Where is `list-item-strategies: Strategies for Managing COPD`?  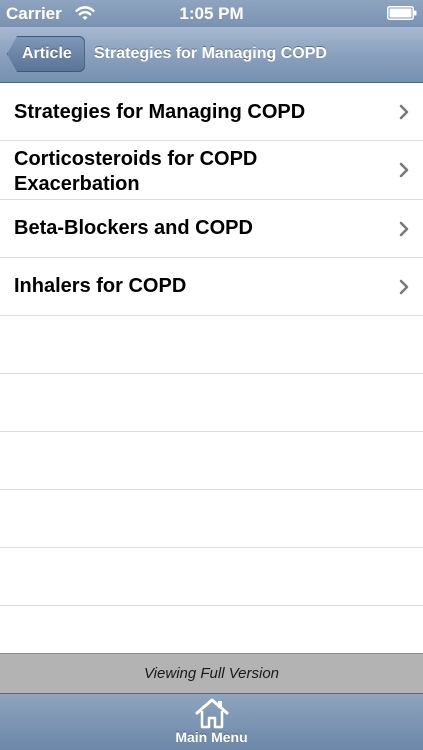 list-item-strategies: Strategies for Managing COPD is located at coordinates (211, 112).